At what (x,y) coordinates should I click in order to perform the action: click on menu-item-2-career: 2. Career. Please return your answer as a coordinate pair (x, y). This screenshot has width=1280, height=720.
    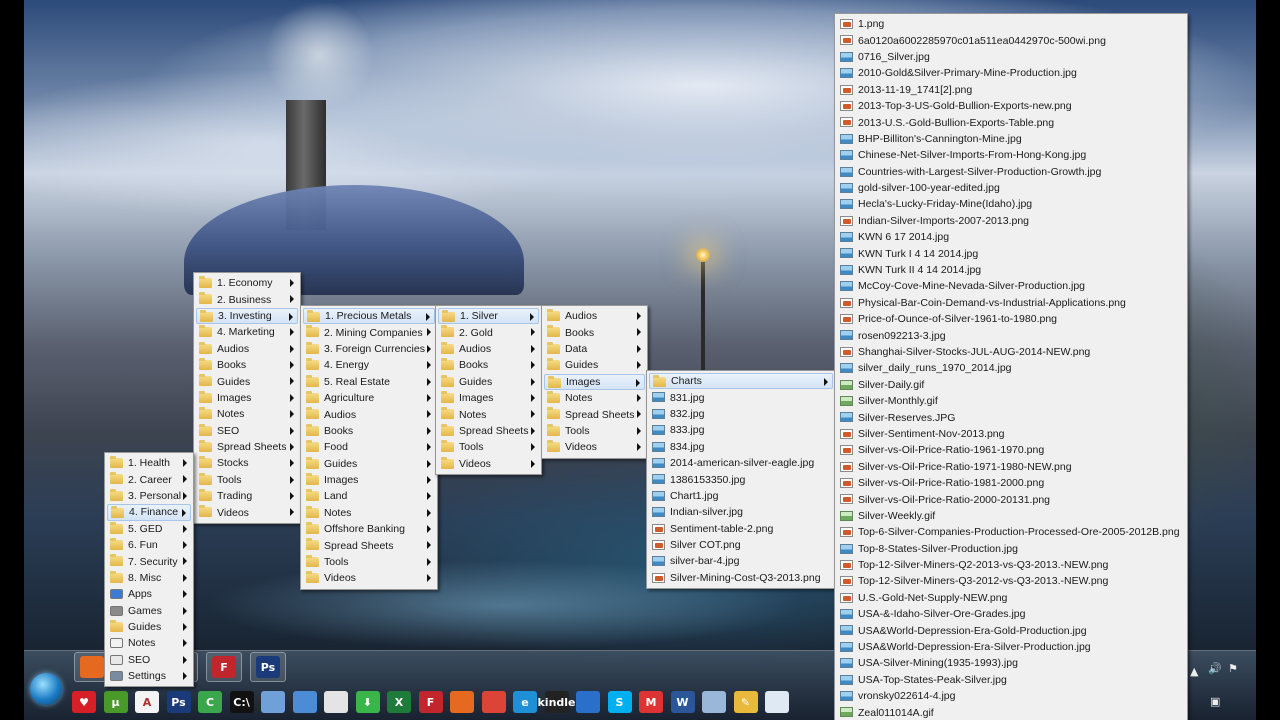
    Looking at the image, I should click on (149, 479).